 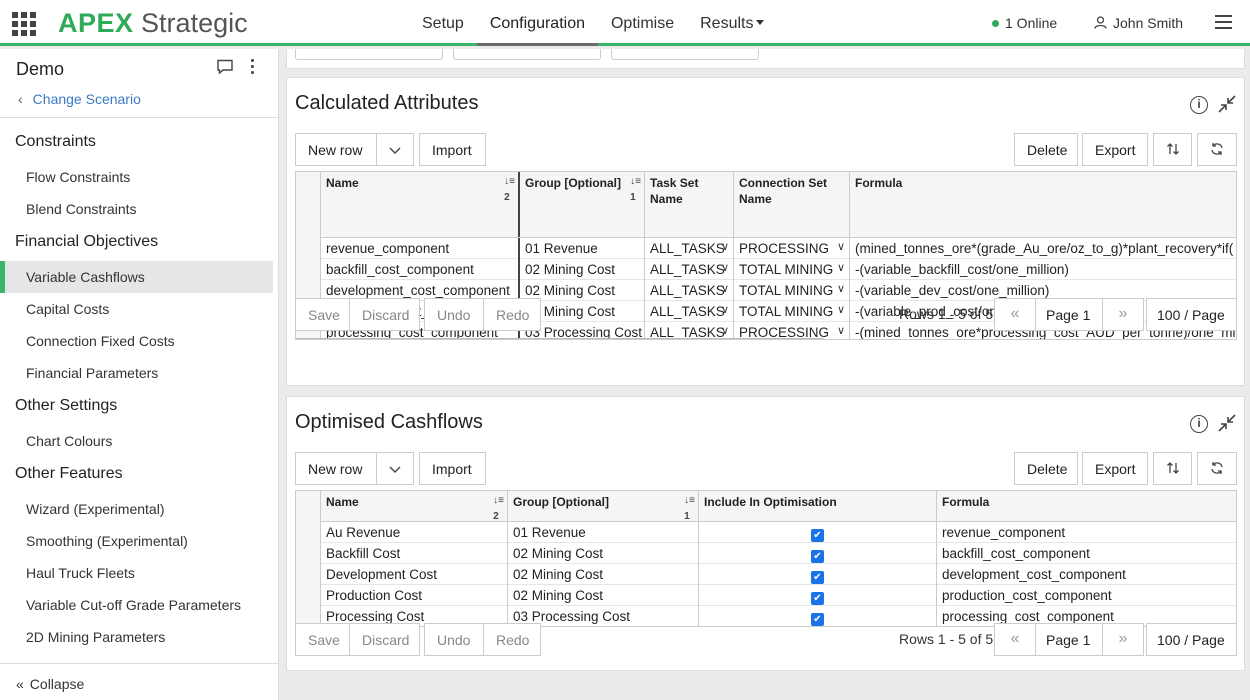 What do you see at coordinates (1086, 574) in the screenshot?
I see `cell-formula: development_cost_component` at bounding box center [1086, 574].